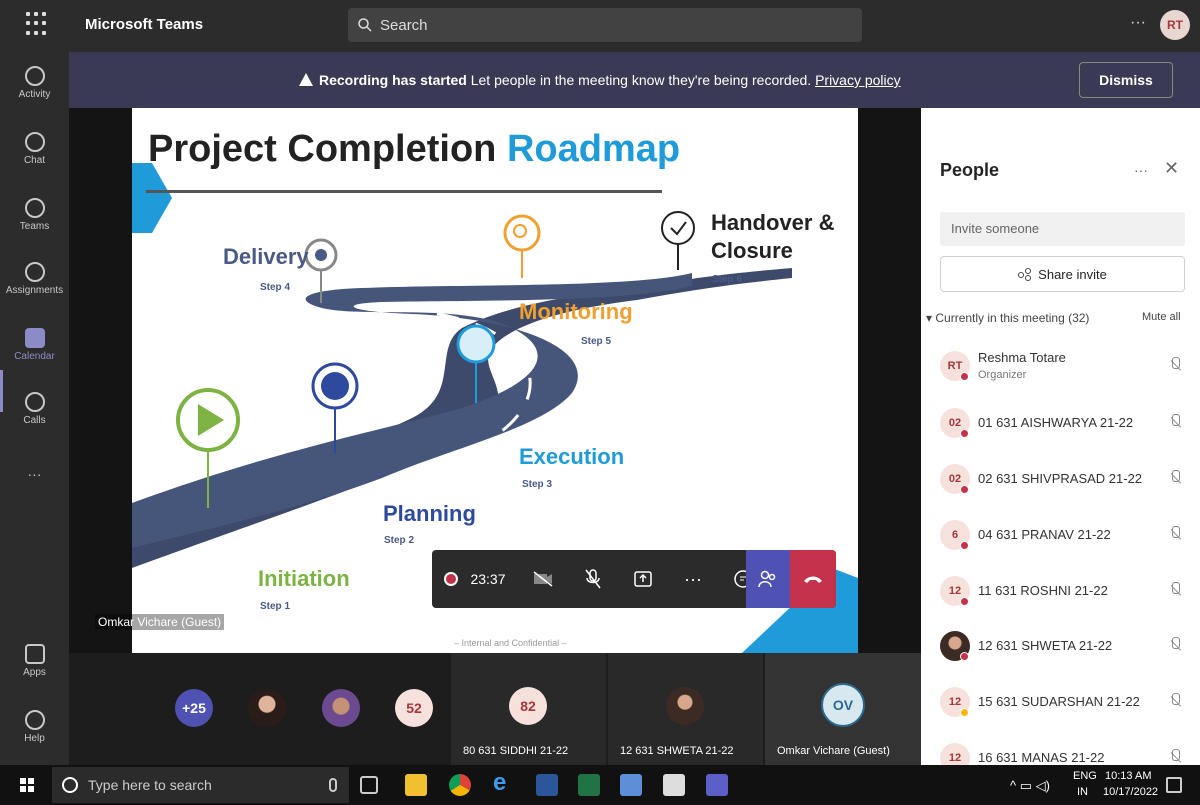  Describe the element at coordinates (34, 402) in the screenshot. I see `phone-icon` at that location.